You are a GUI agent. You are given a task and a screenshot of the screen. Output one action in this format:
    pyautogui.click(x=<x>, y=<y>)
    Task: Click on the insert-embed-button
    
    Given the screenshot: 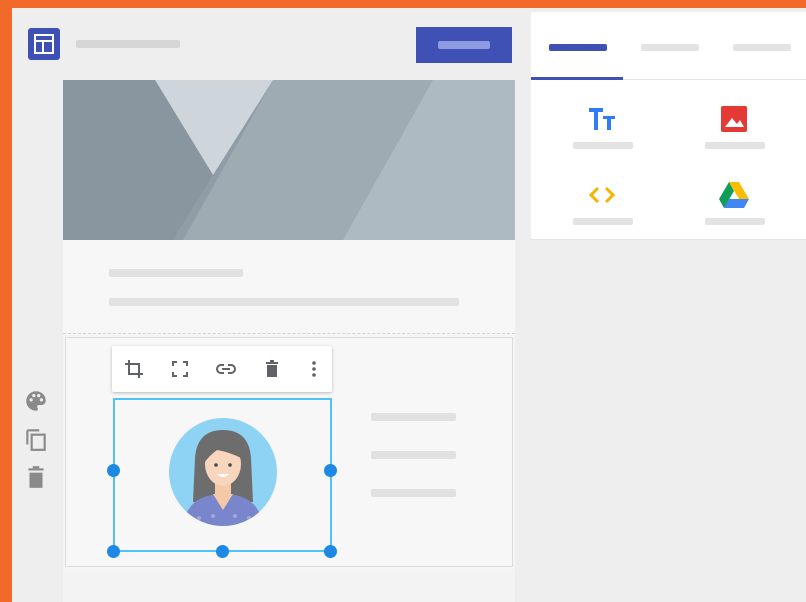 What is the action you would take?
    pyautogui.click(x=601, y=205)
    